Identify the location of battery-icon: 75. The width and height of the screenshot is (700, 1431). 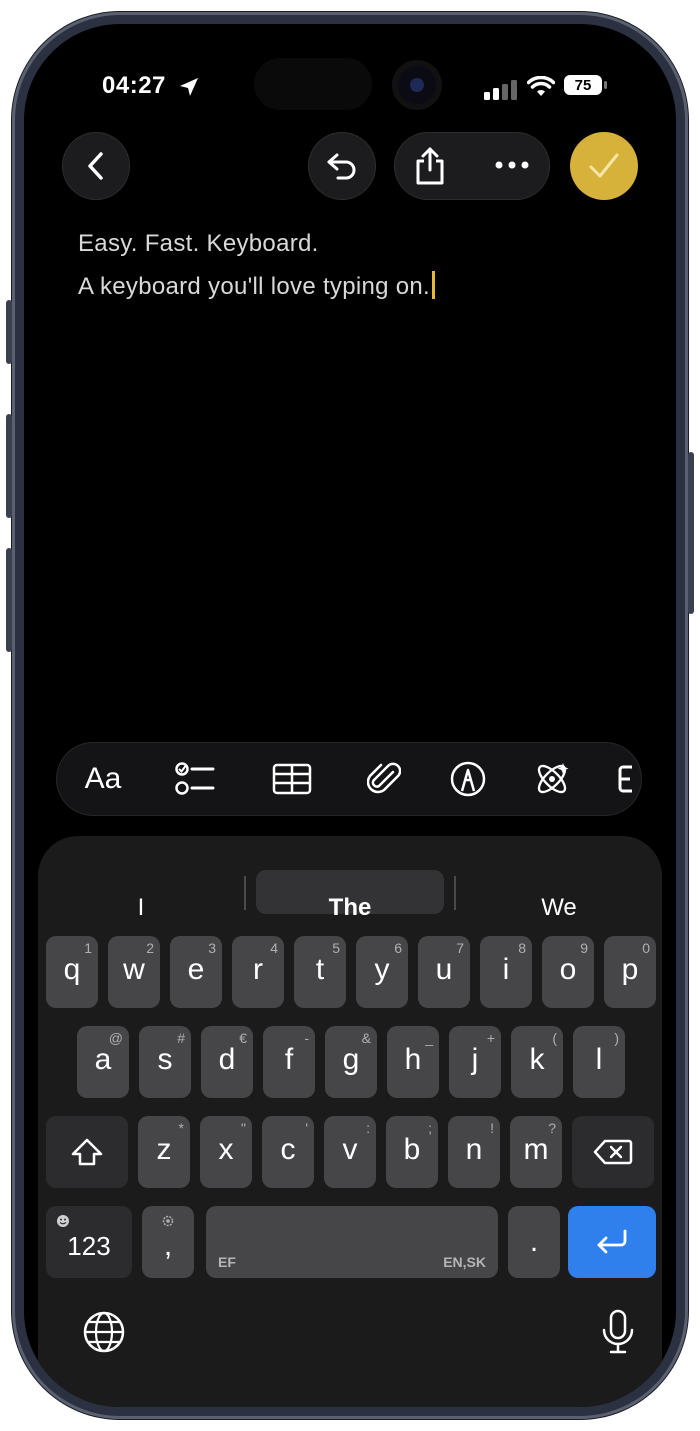
(583, 85).